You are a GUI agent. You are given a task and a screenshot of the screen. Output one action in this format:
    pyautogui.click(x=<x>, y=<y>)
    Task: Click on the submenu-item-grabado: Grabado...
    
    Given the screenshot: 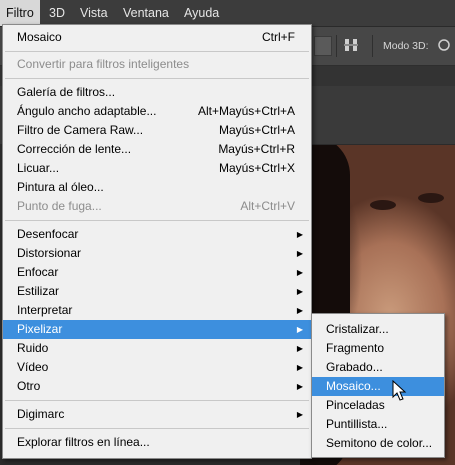 What is the action you would take?
    pyautogui.click(x=378, y=367)
    